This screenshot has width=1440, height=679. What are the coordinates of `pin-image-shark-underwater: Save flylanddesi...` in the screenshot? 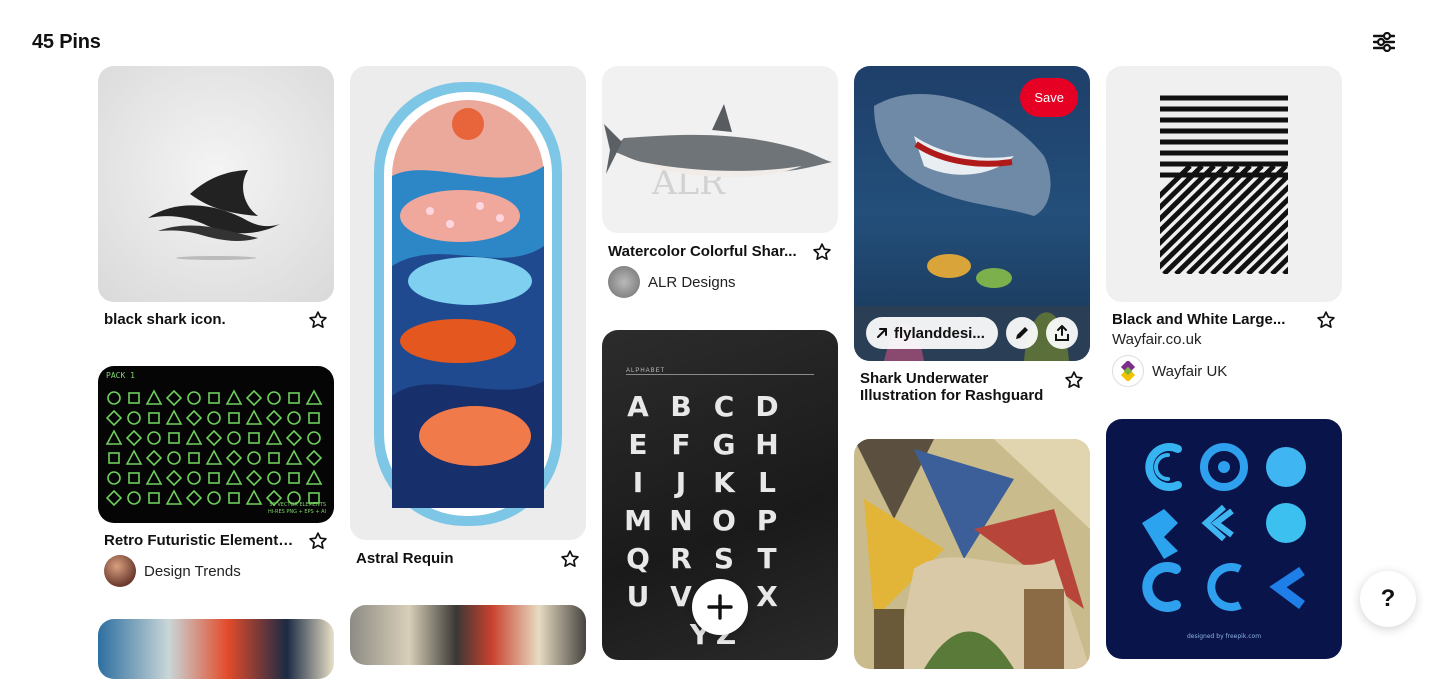 It's located at (972, 213).